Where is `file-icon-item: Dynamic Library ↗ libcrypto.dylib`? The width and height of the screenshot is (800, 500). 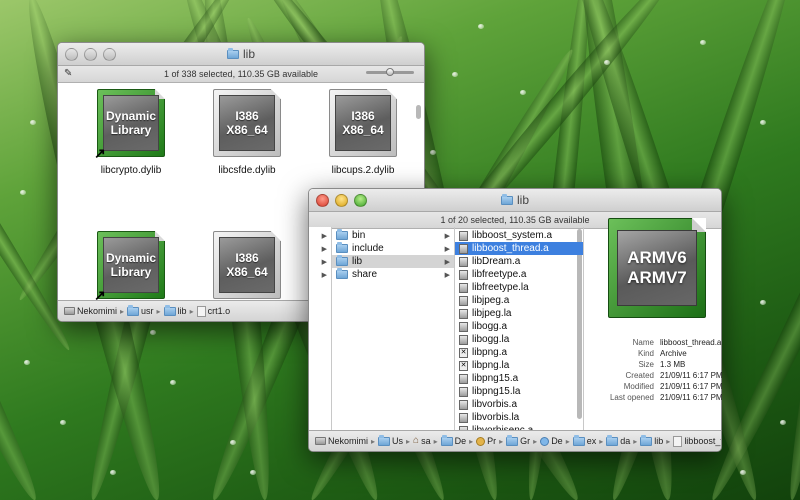
file-icon-item: Dynamic Library ↗ libcrypto.dylib is located at coordinates (131, 132).